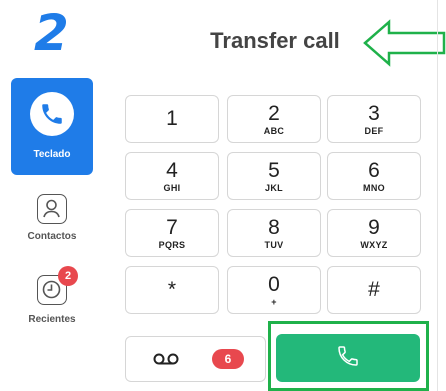 The image size is (446, 391). I want to click on key-letters: ABC, so click(274, 131).